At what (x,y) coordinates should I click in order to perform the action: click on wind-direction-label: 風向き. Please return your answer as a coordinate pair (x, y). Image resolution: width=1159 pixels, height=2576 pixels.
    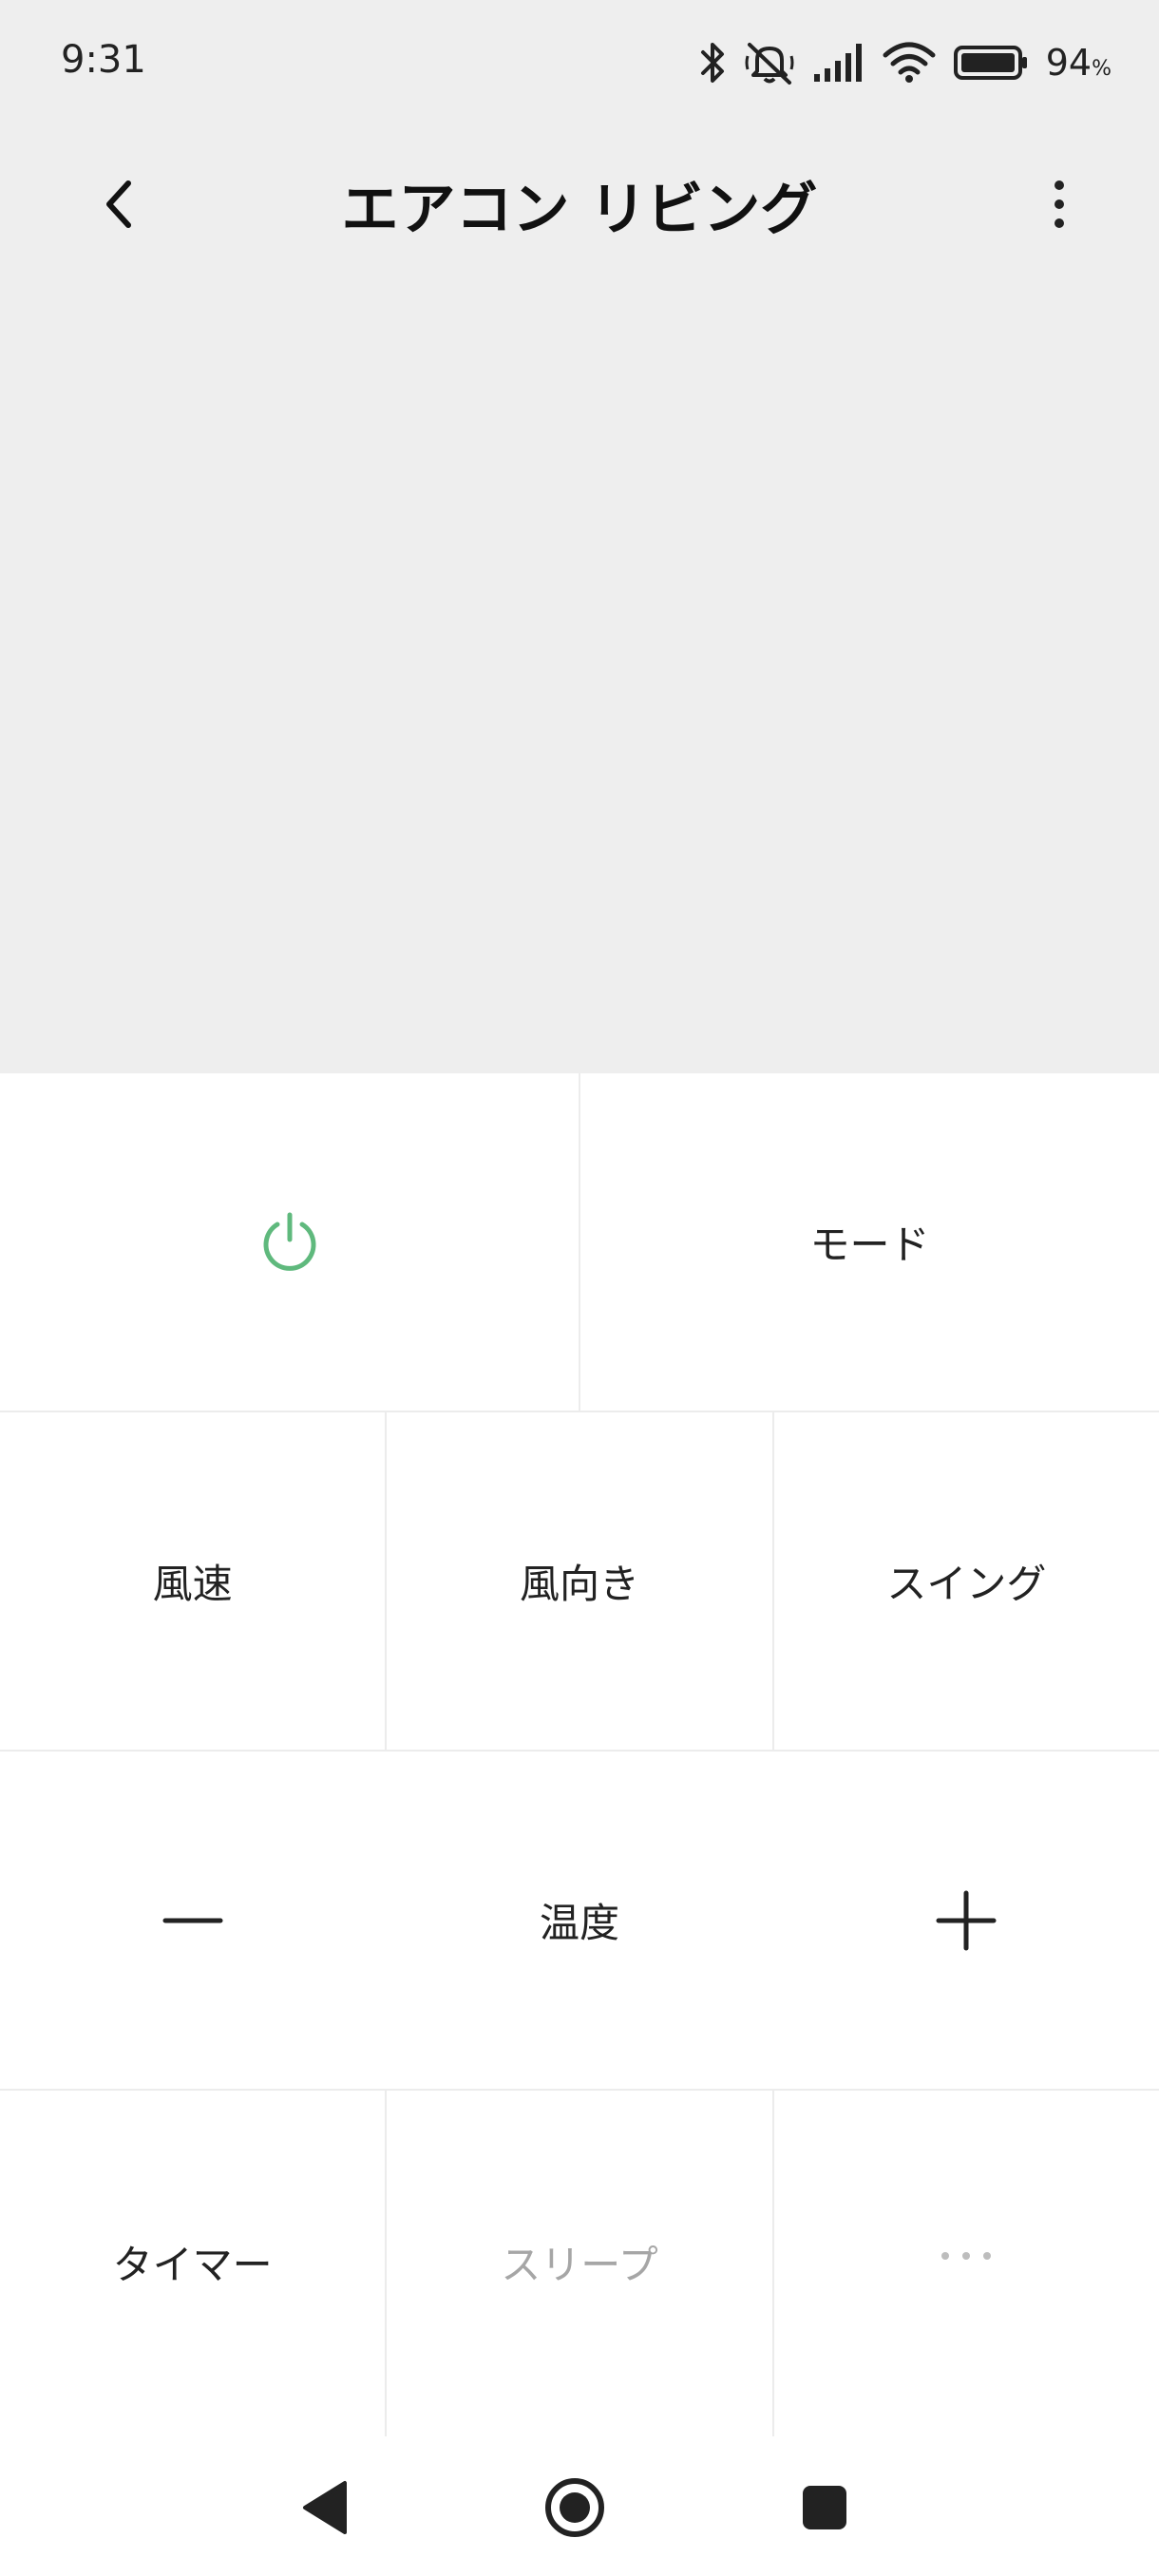
    Looking at the image, I should click on (579, 1584).